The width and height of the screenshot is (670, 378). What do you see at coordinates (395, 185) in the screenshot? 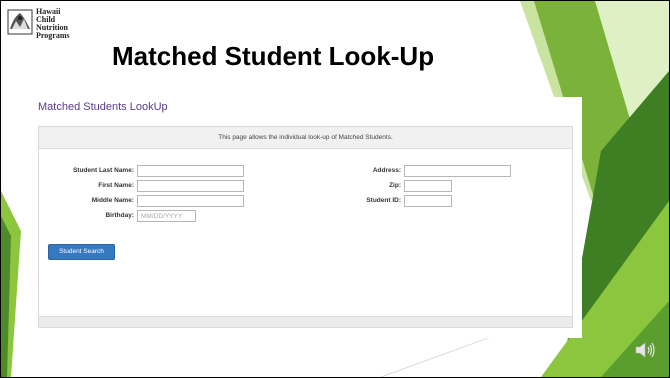
I see `zip-label: Zip:` at bounding box center [395, 185].